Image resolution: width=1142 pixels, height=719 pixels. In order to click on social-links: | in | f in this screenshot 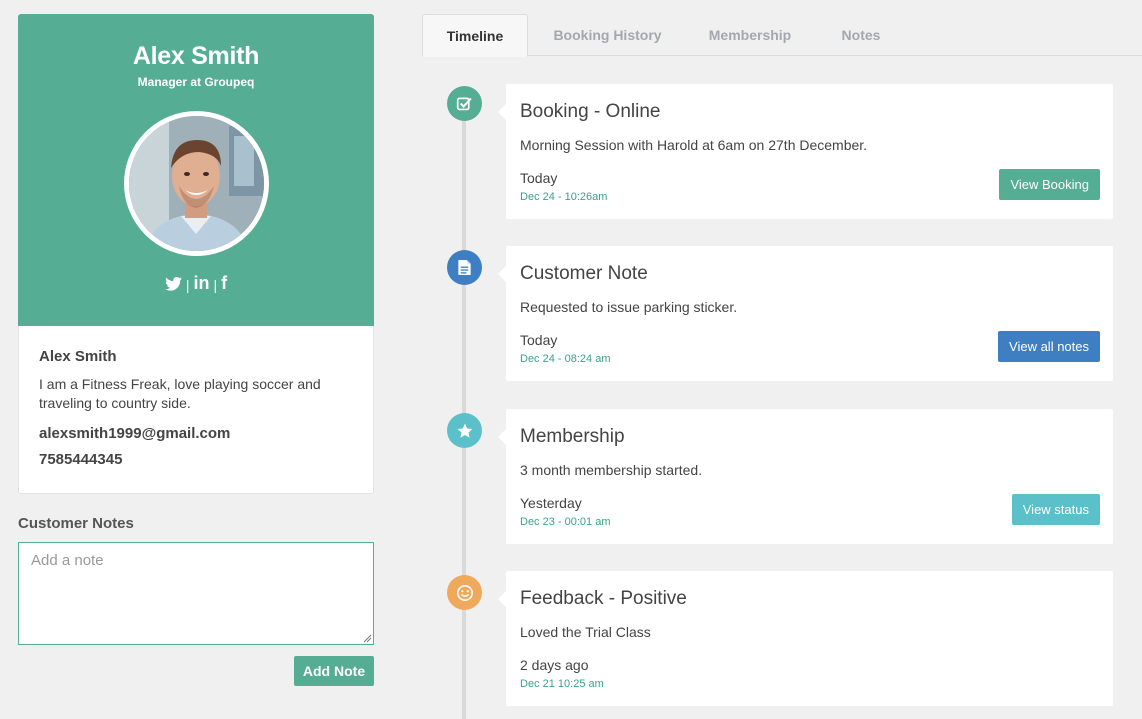, I will do `click(196, 283)`.